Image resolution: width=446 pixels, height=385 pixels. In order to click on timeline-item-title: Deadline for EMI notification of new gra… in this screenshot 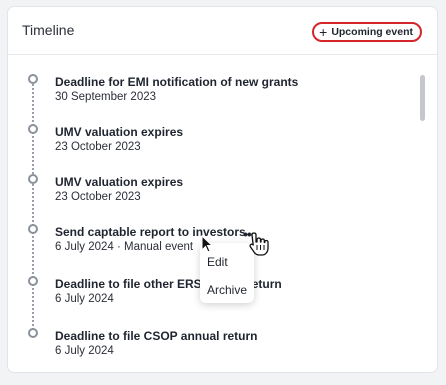, I will do `click(177, 82)`.